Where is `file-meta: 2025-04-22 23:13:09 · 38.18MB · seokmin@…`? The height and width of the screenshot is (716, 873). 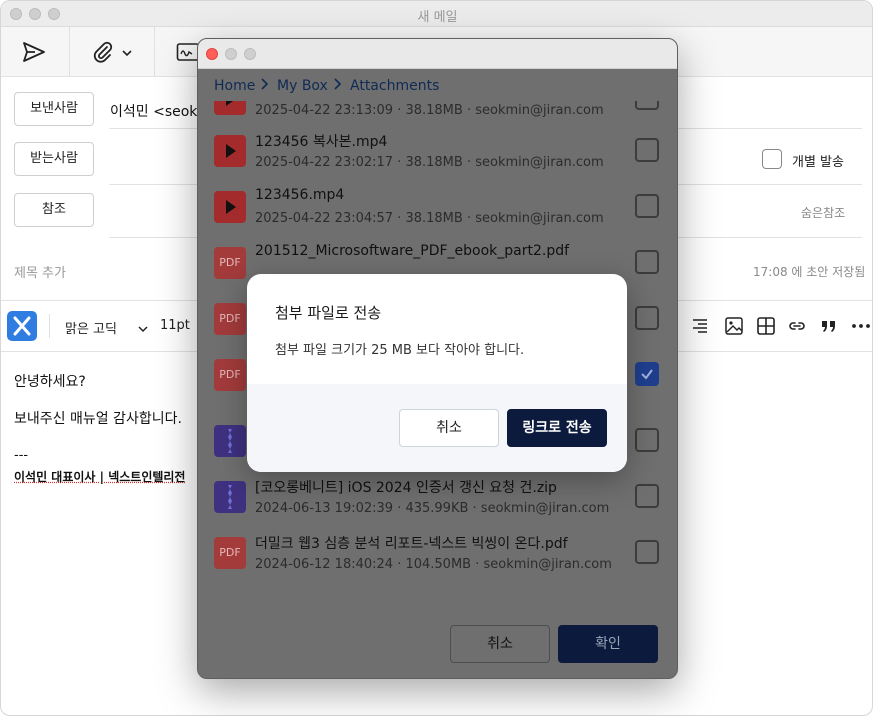 file-meta: 2025-04-22 23:13:09 · 38.18MB · seokmin@… is located at coordinates (429, 110).